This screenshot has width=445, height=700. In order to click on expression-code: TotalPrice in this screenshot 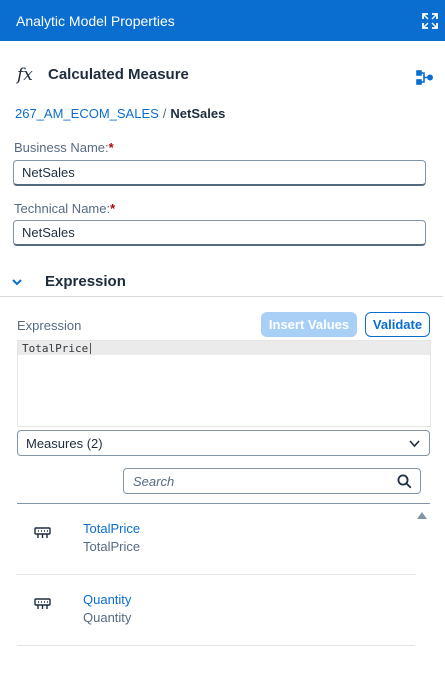, I will do `click(55, 348)`.